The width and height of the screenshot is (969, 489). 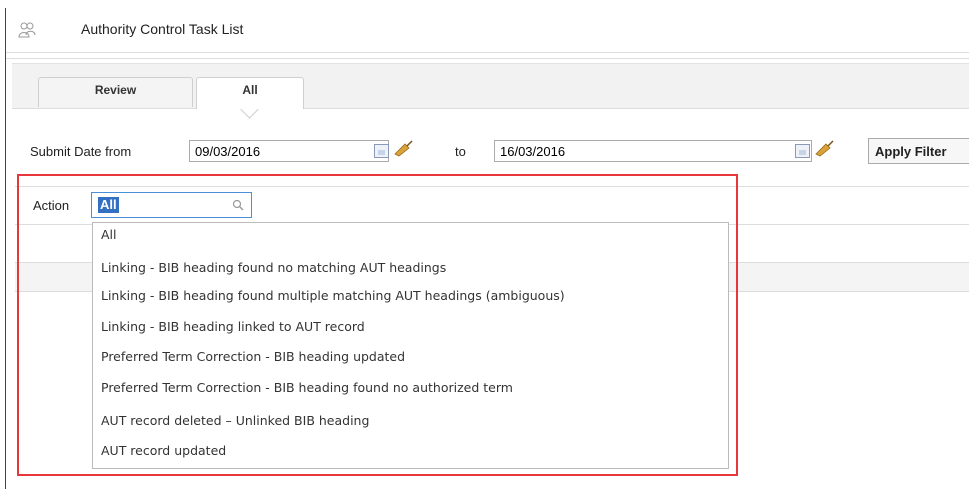 What do you see at coordinates (250, 90) in the screenshot?
I see `tab-all-label: All` at bounding box center [250, 90].